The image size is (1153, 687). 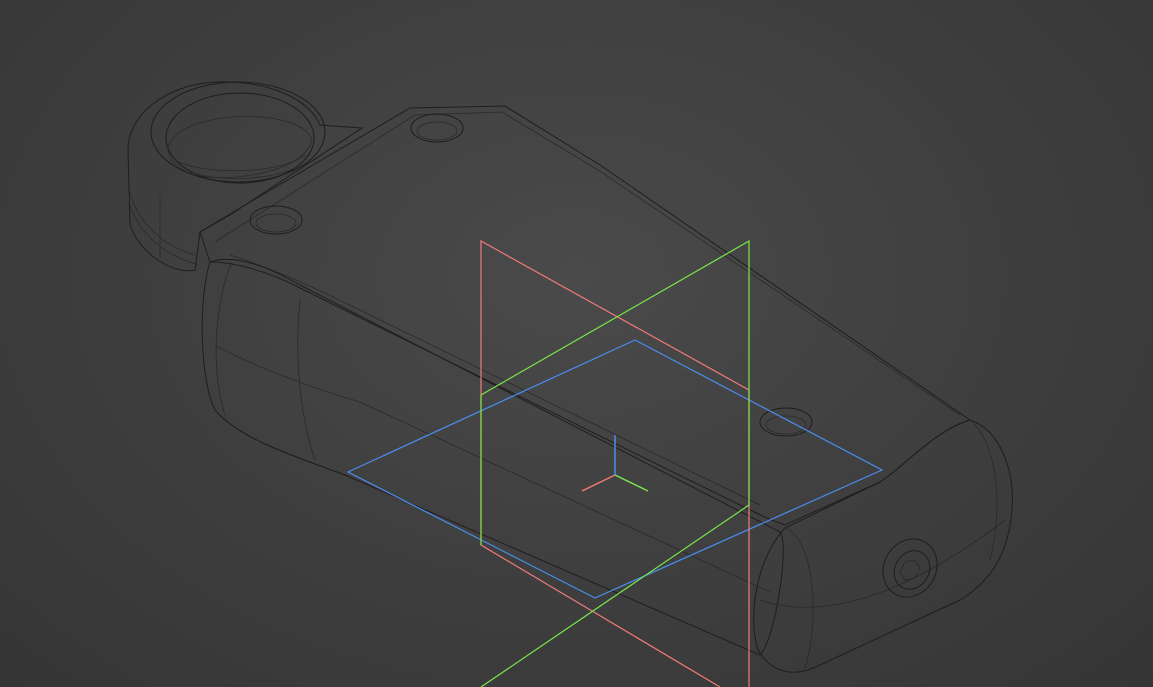 I want to click on body-end-cap, so click(x=883, y=546).